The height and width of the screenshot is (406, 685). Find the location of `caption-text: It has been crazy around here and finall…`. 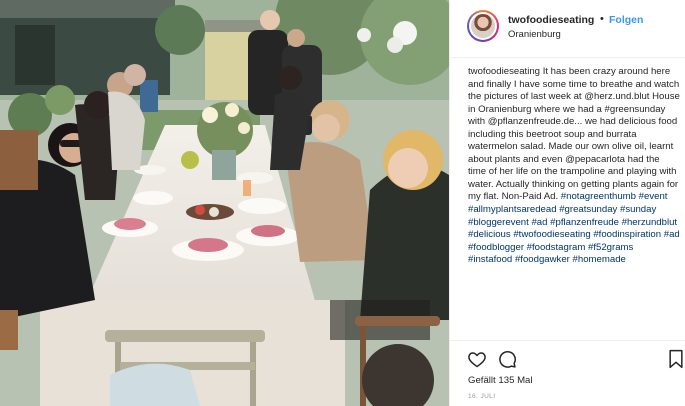

caption-text: It has been crazy around here and finall… is located at coordinates (574, 134).